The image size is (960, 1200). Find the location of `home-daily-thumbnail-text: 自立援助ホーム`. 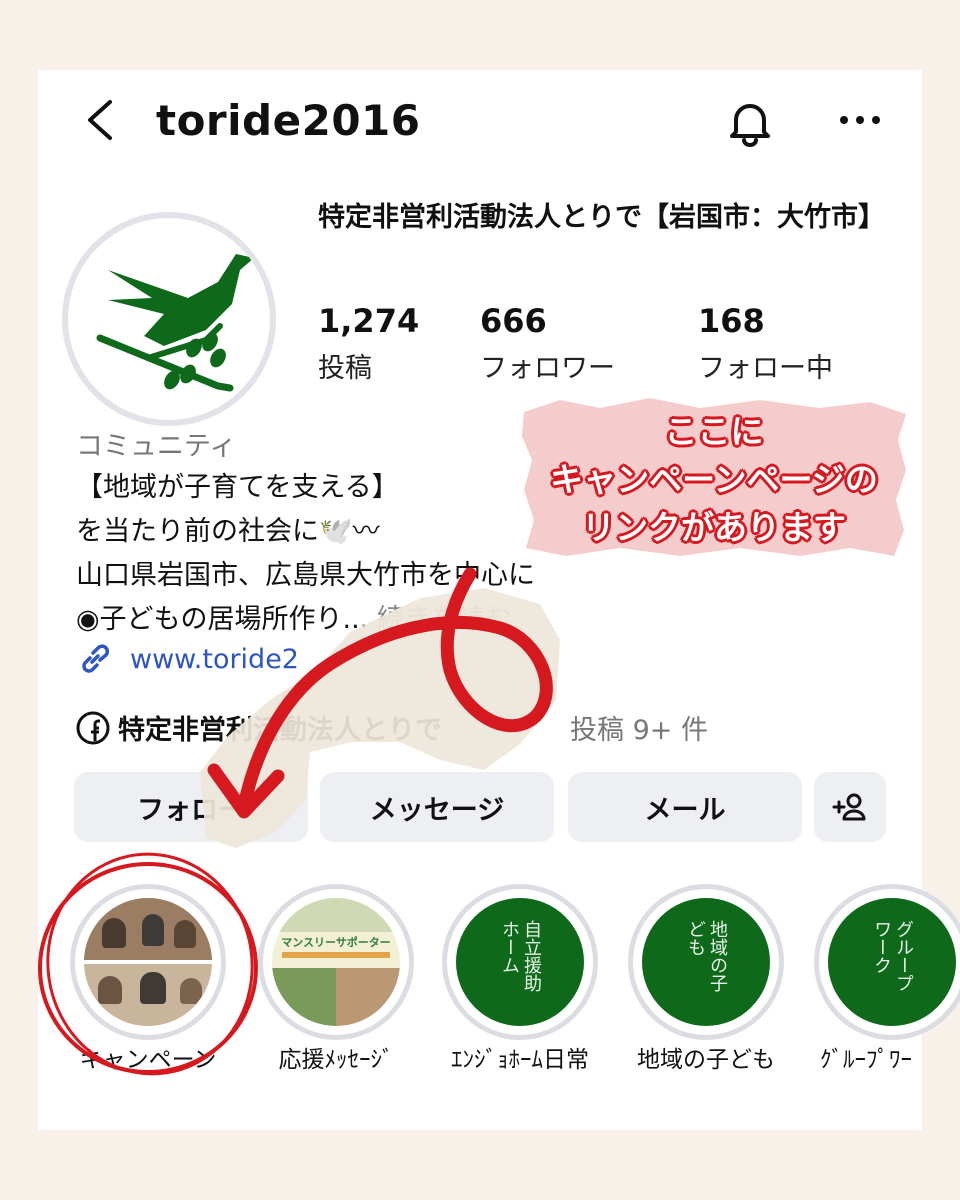

home-daily-thumbnail-text: 自立援助ホーム is located at coordinates (520, 956).